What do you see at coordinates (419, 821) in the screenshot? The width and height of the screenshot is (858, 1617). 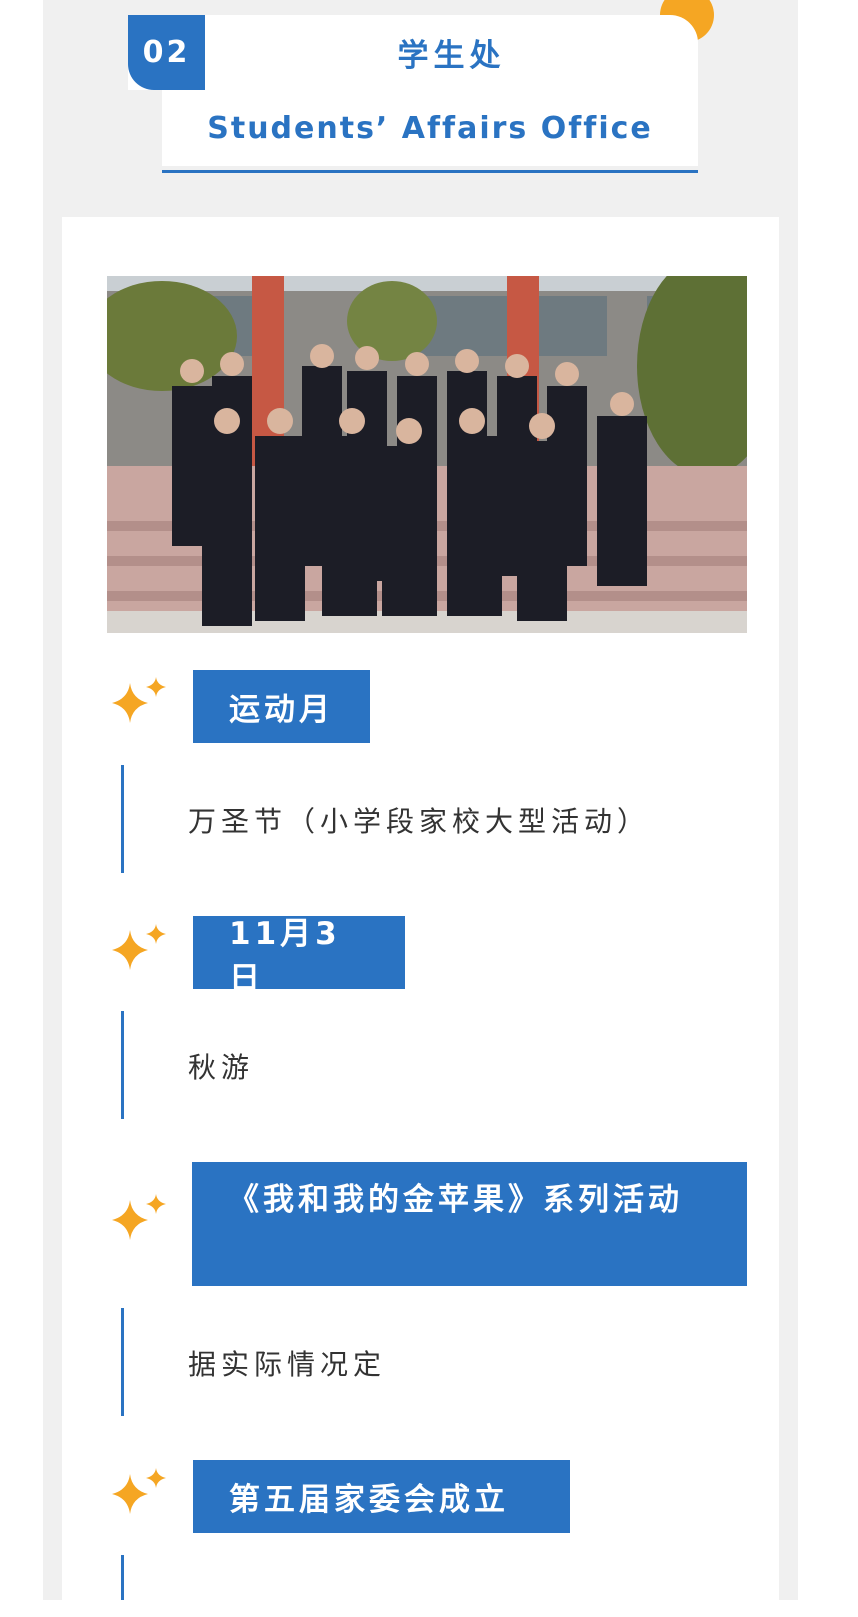 I see `event-description: 万圣节（小学段家校大型活动）` at bounding box center [419, 821].